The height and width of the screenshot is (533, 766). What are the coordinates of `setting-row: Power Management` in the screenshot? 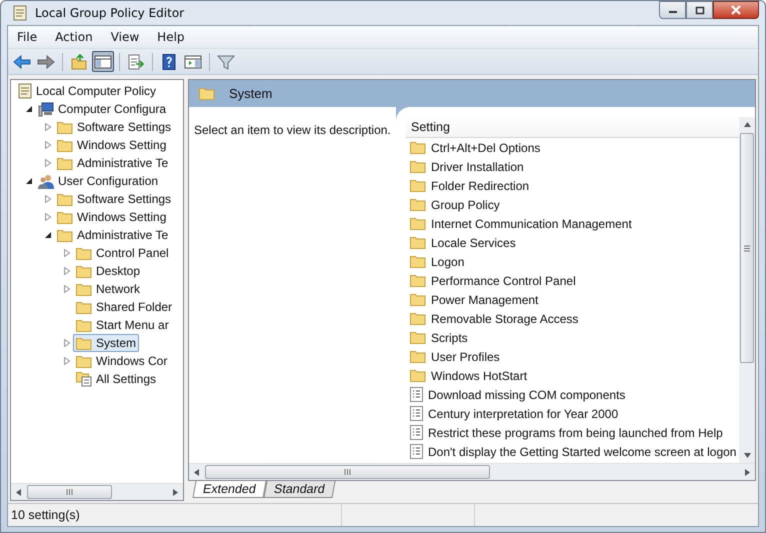 It's located at (572, 299).